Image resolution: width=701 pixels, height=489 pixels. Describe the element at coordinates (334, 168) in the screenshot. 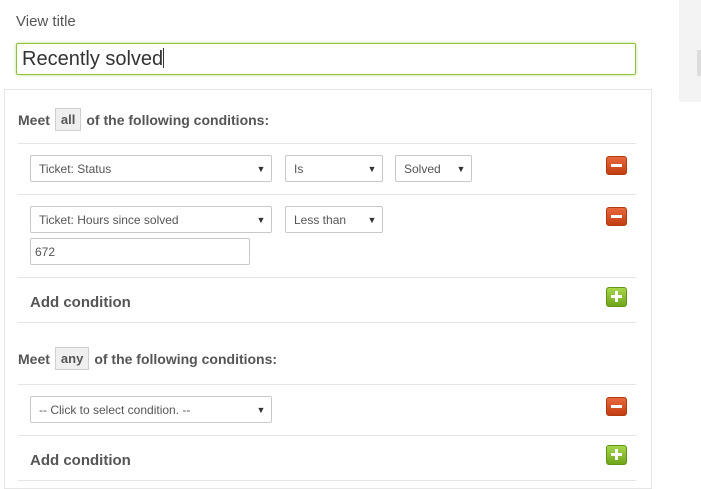

I see `condition-operator-select: Is ▼` at that location.